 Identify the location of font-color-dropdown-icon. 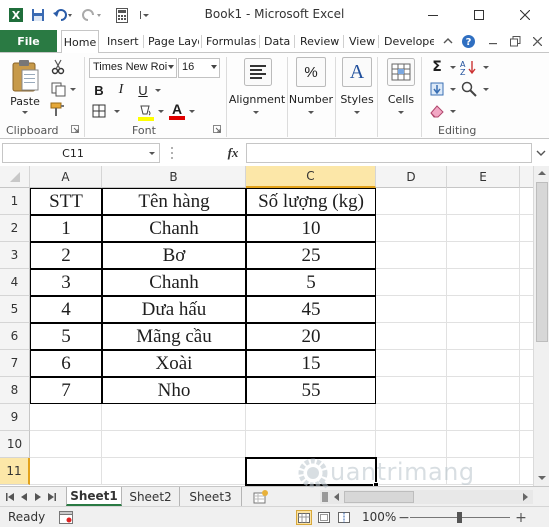
(192, 111).